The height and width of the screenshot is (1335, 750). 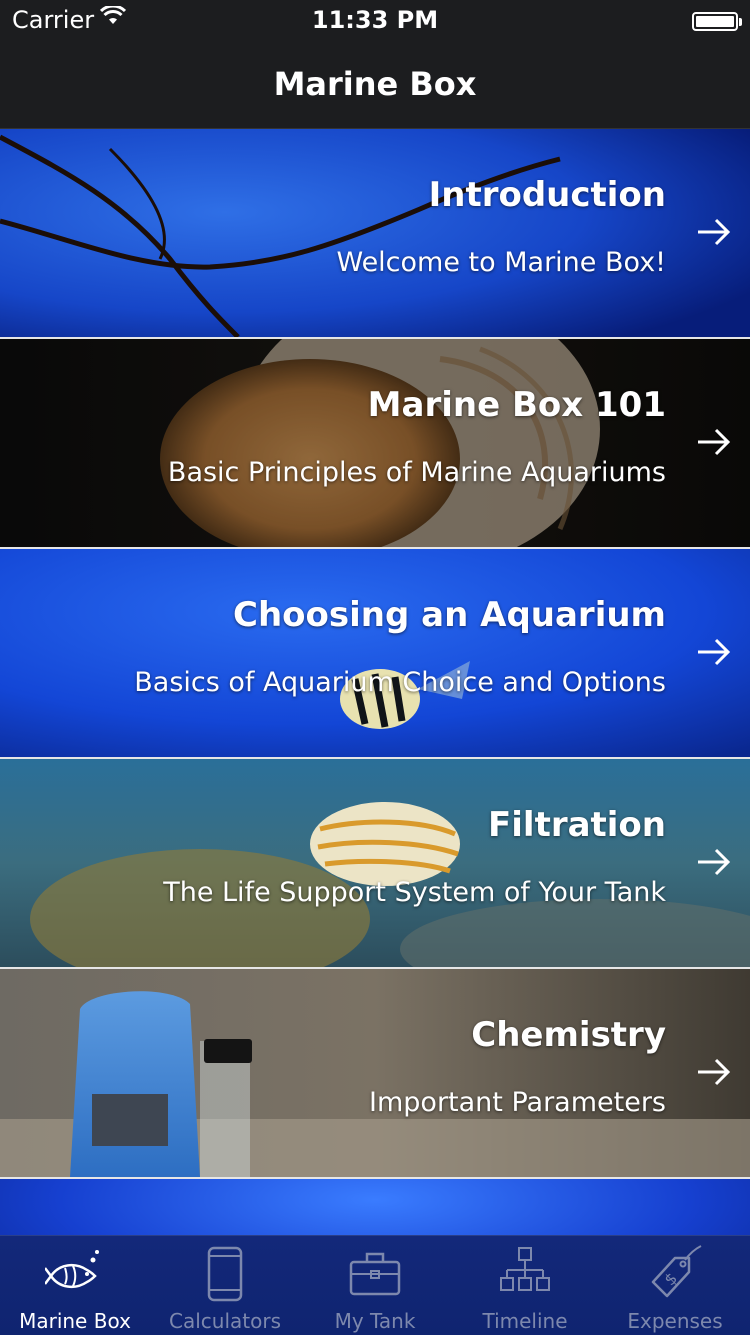 What do you see at coordinates (517, 1102) in the screenshot?
I see `topic-subtitle: Important Parameters` at bounding box center [517, 1102].